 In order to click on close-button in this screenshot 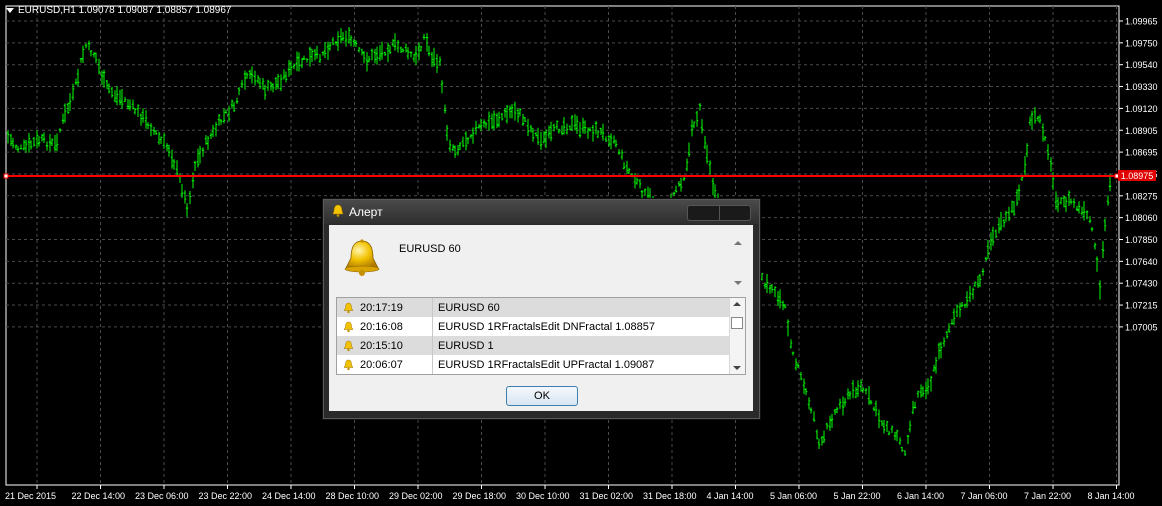, I will do `click(735, 213)`.